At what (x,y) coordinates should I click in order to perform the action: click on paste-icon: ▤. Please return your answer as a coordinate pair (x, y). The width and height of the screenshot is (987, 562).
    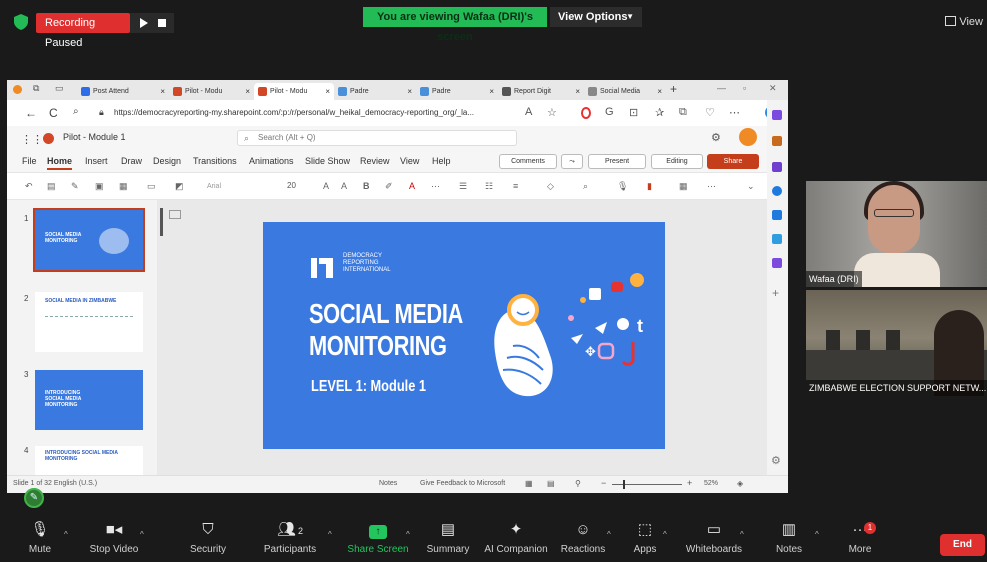
    Looking at the image, I should click on (51, 186).